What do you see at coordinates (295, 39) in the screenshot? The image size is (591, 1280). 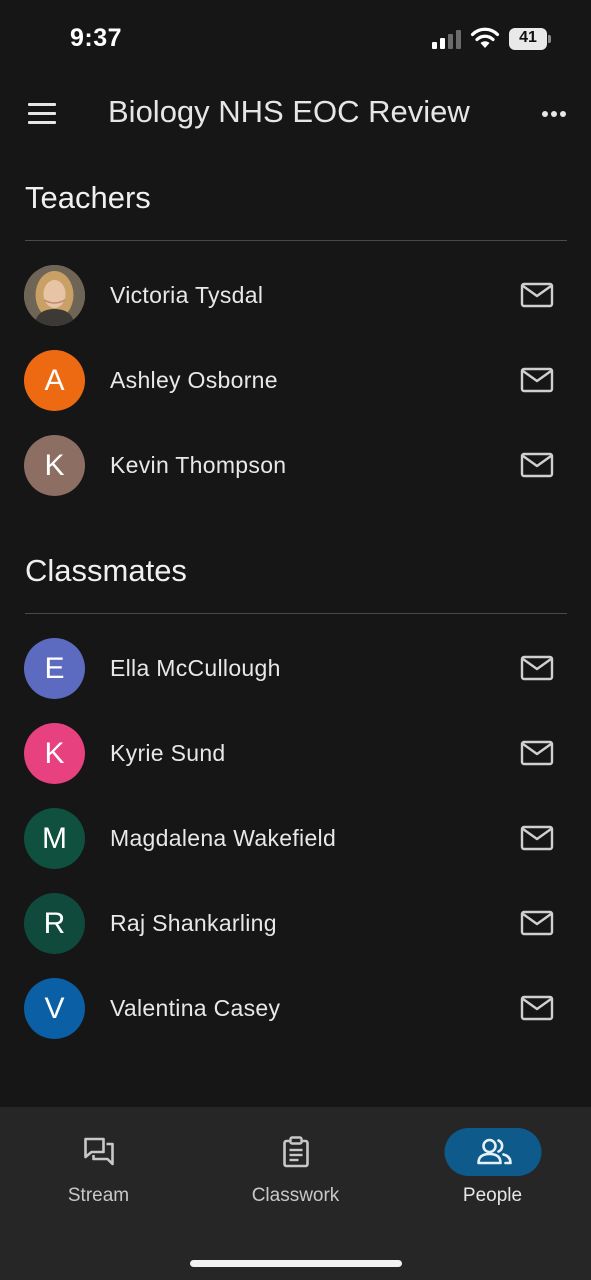 I see `status-bar: 9:37 41` at bounding box center [295, 39].